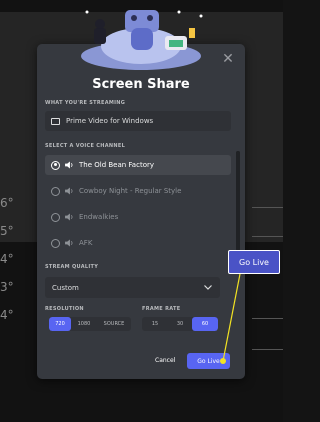  Describe the element at coordinates (64, 309) in the screenshot. I see `resolution-label: RESOLUTION` at that location.